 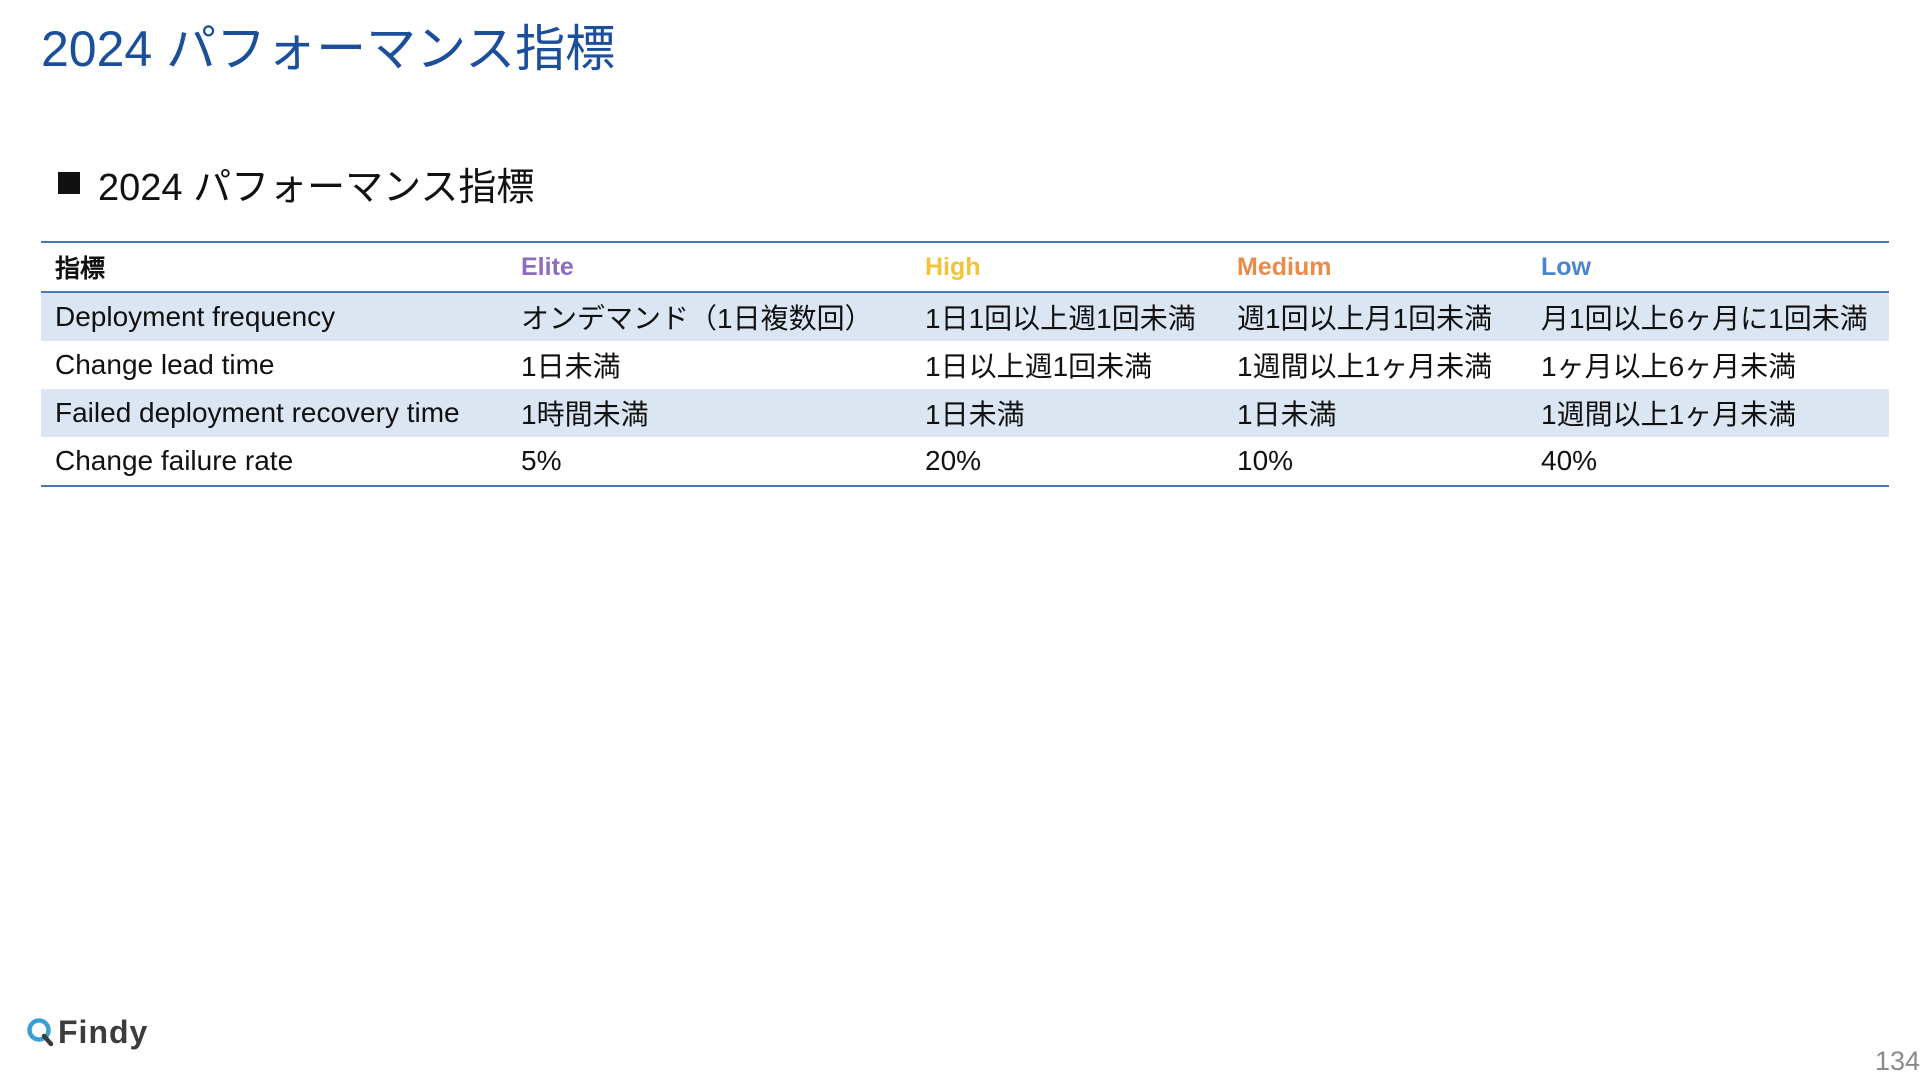 What do you see at coordinates (165, 364) in the screenshot?
I see `table-cell: Change lead time` at bounding box center [165, 364].